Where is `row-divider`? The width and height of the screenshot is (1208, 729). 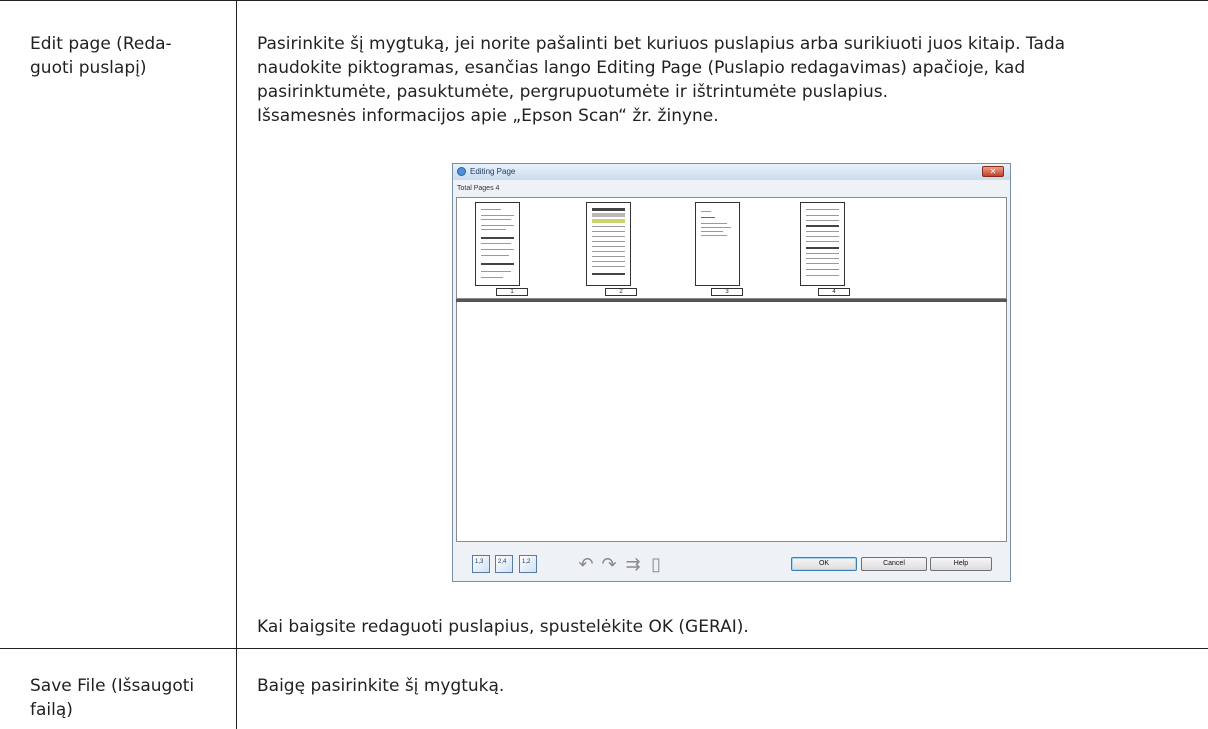 row-divider is located at coordinates (604, 648).